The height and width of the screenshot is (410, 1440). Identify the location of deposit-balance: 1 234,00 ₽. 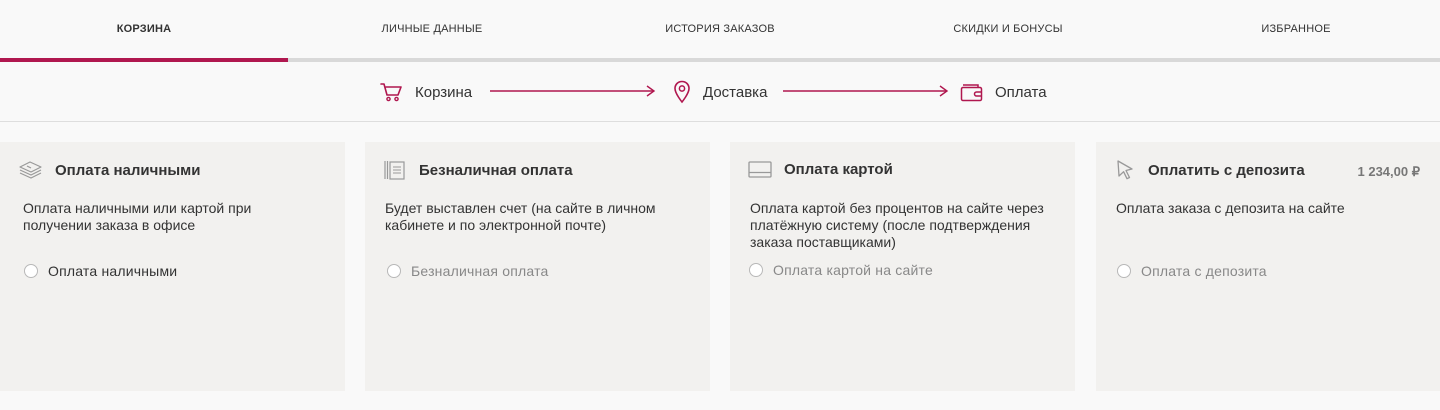
(1389, 171).